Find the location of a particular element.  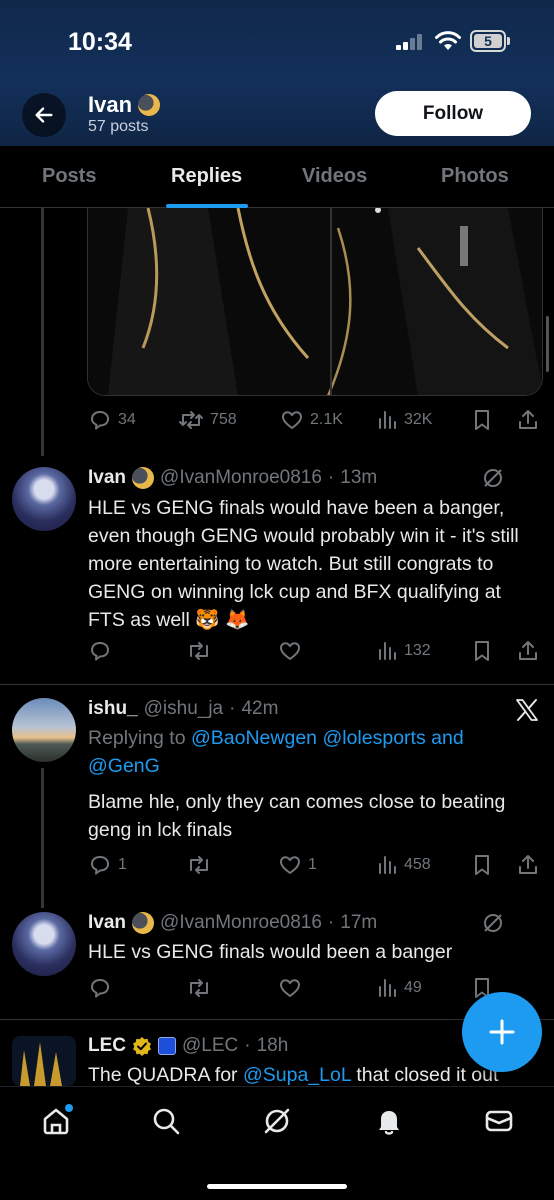

status-bar: 10:34 5 is located at coordinates (277, 40).